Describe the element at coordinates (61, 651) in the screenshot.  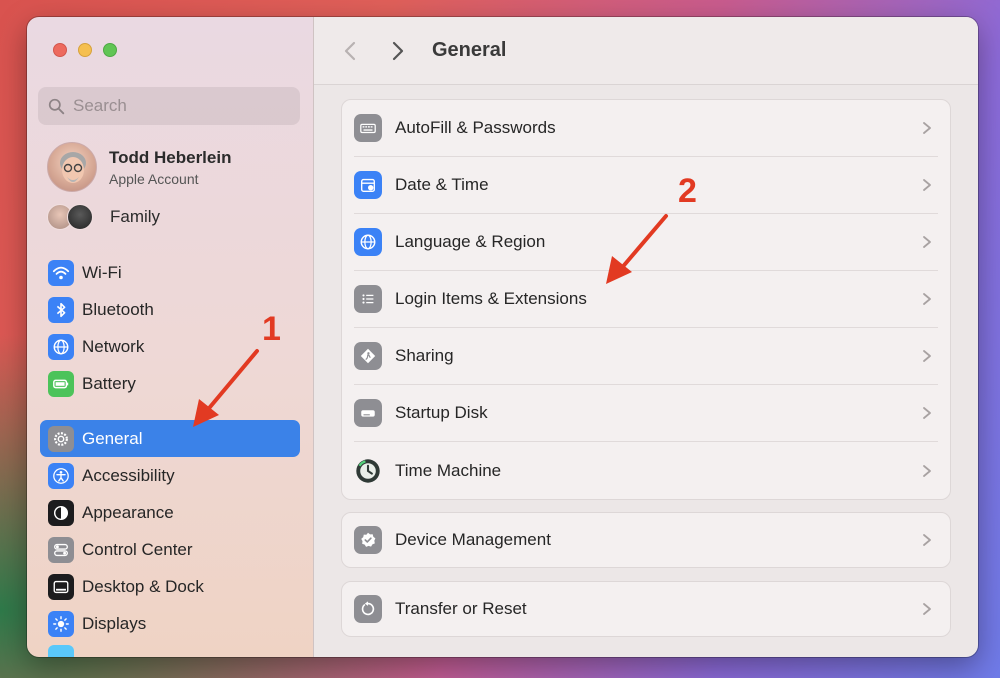
I see `screensaver-icon` at that location.